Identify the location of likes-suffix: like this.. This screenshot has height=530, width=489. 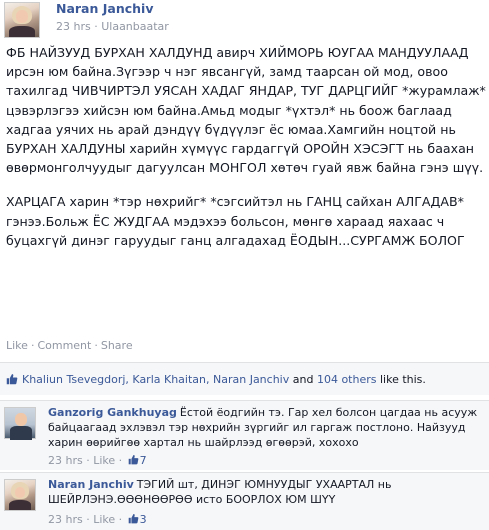
(402, 379).